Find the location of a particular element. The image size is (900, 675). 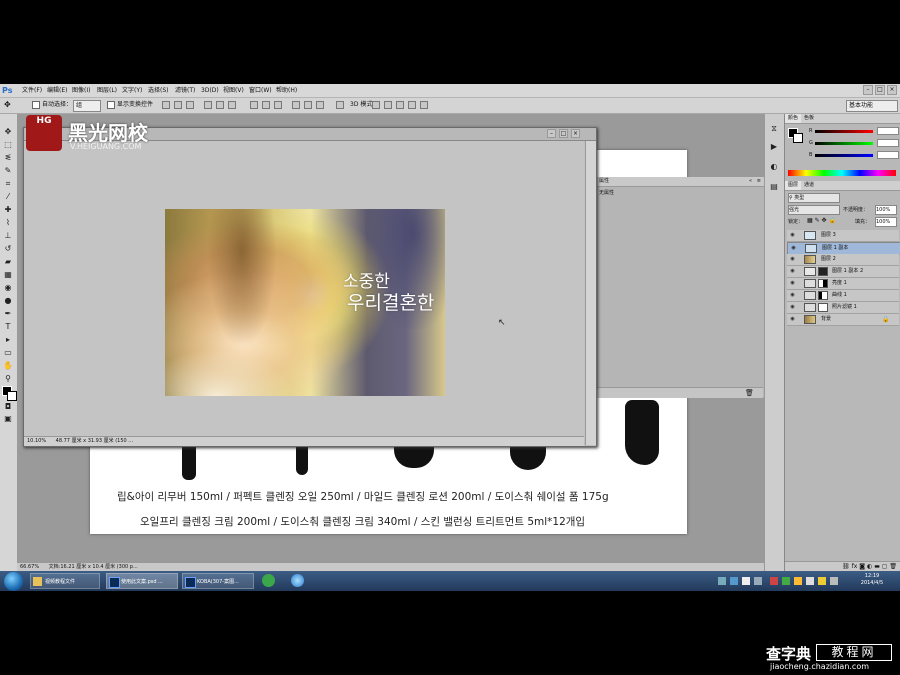

3d-scale-icon is located at coordinates (424, 105).